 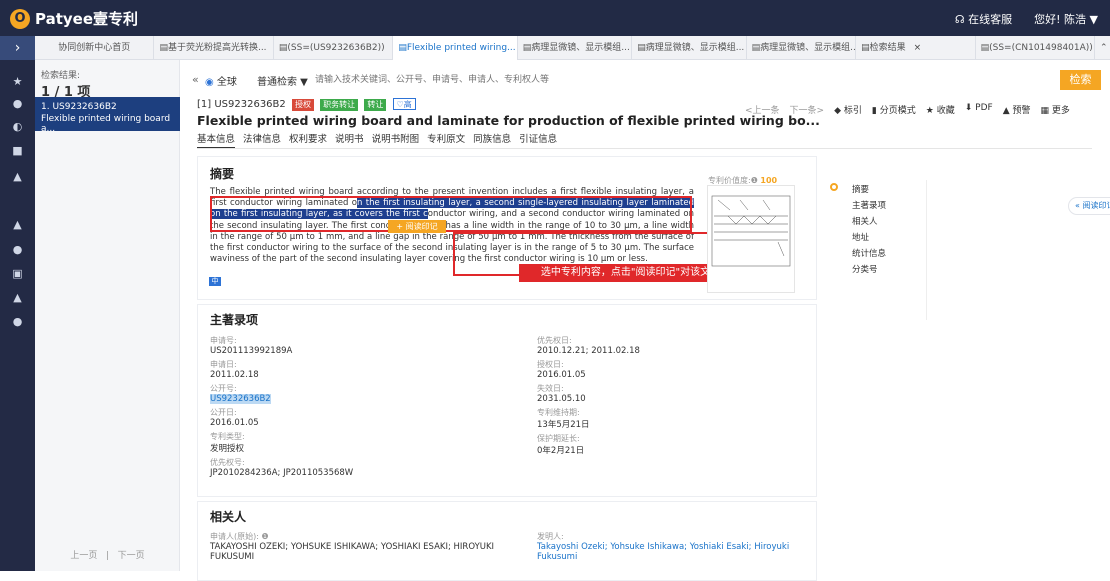 I want to click on prev-page: 上一页, so click(x=83, y=556).